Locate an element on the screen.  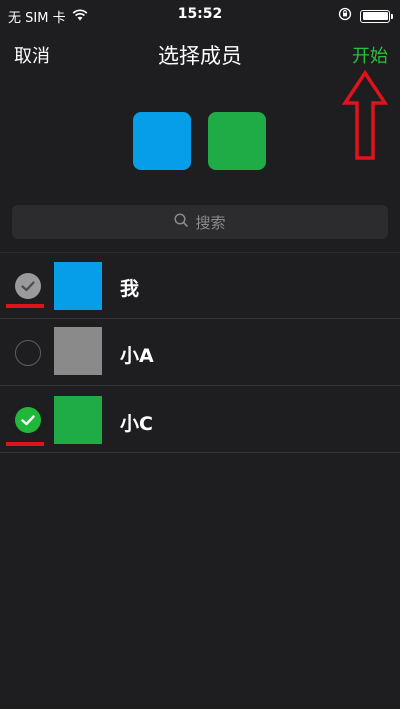
battery-icon is located at coordinates (376, 16).